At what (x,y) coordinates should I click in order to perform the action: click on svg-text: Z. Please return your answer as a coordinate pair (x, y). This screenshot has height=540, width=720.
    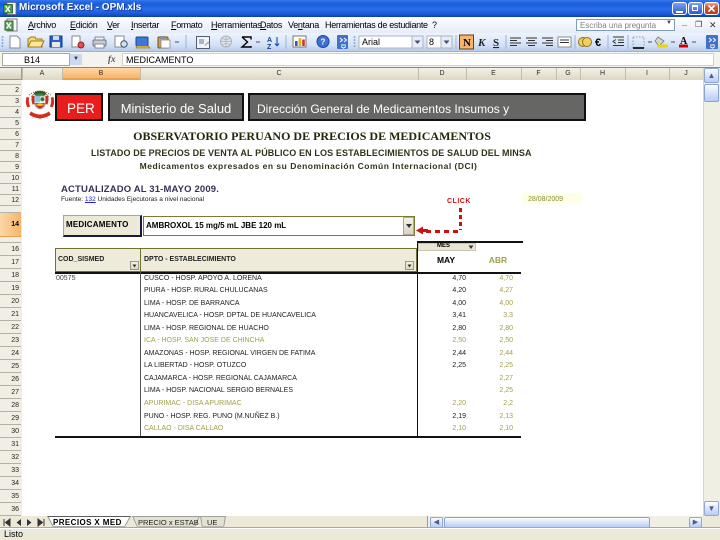
    Looking at the image, I should click on (269, 47).